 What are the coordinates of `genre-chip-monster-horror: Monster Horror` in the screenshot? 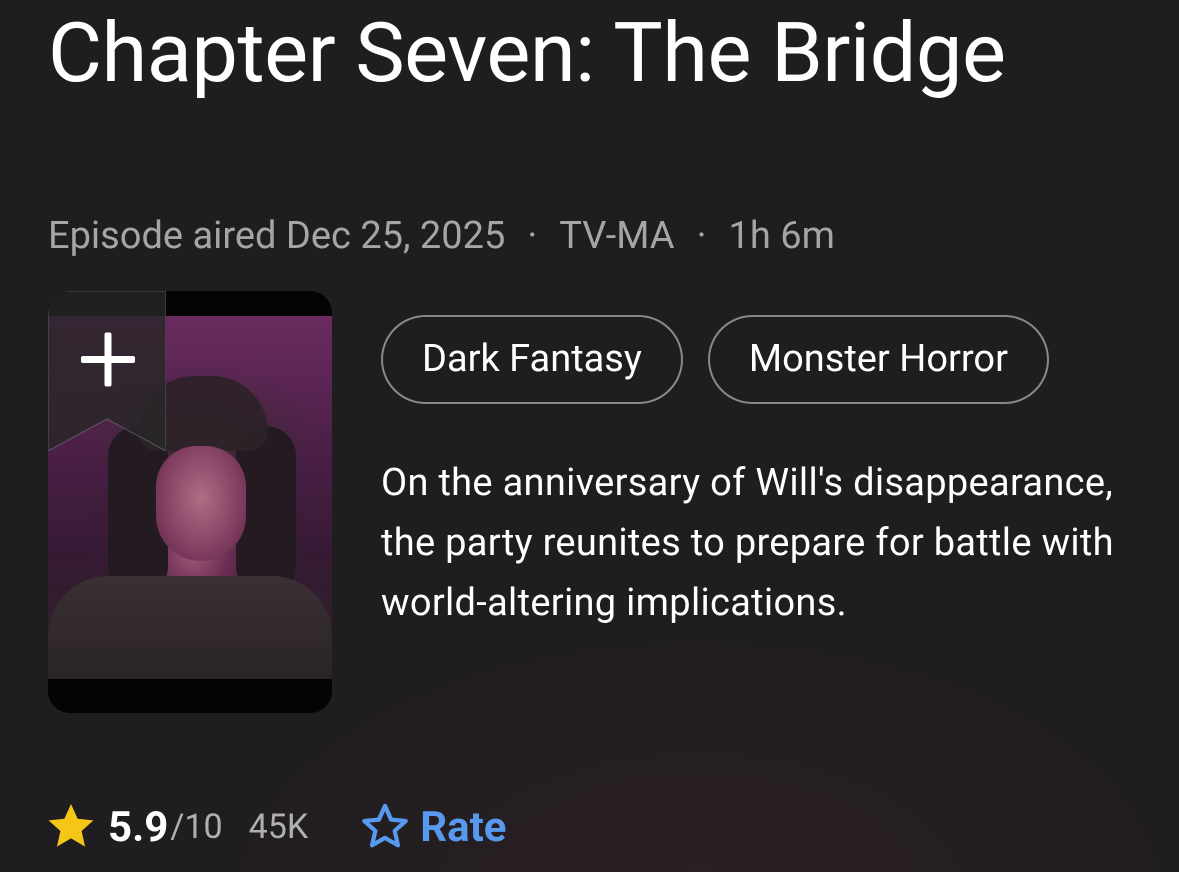 It's located at (878, 359).